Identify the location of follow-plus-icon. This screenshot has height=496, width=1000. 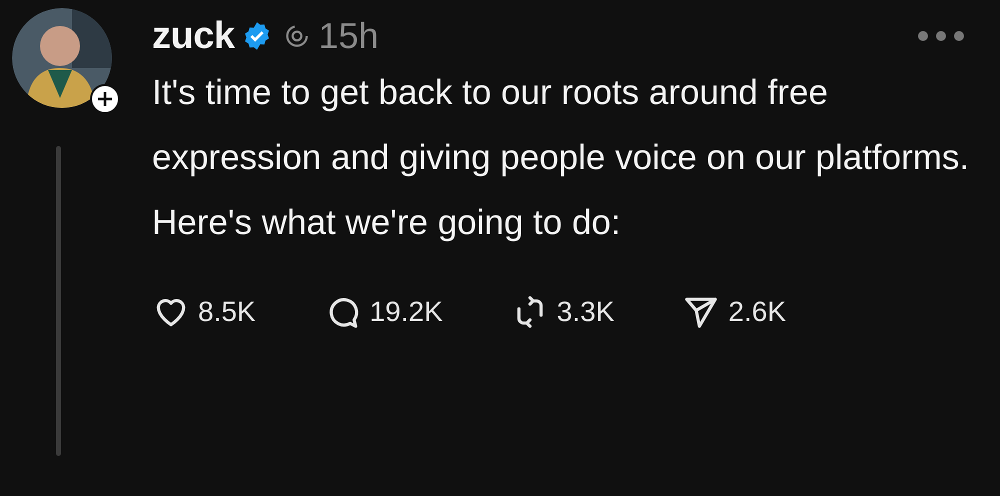
(105, 99).